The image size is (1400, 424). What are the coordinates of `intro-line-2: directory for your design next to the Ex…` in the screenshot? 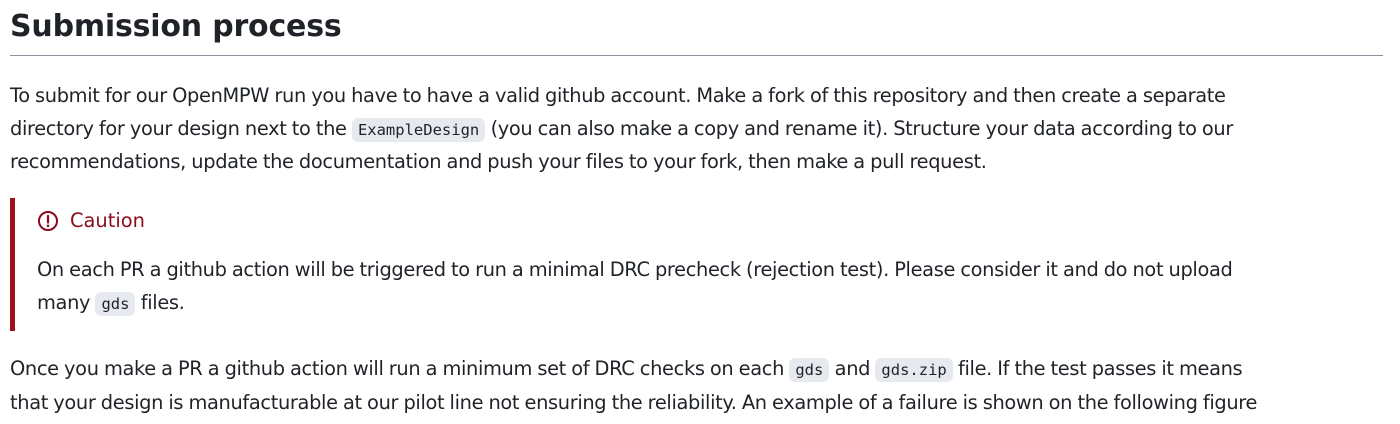 It's located at (621, 130).